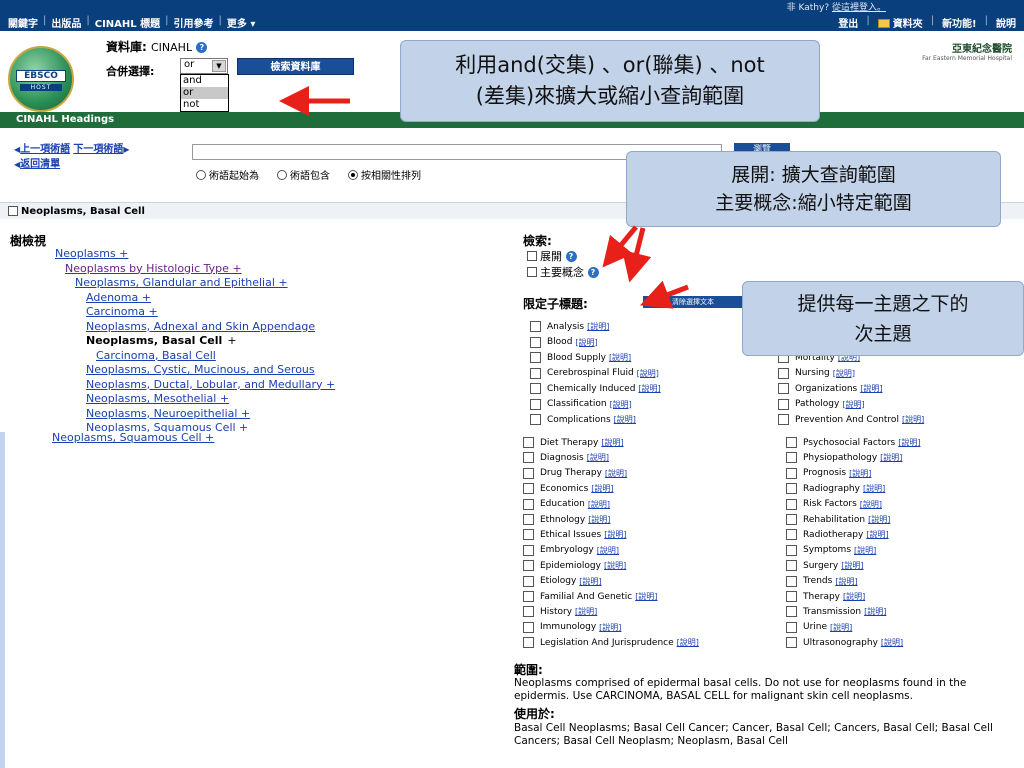 The image size is (1024, 768). What do you see at coordinates (830, 388) in the screenshot?
I see `subheading-item: Organizations [說明]` at bounding box center [830, 388].